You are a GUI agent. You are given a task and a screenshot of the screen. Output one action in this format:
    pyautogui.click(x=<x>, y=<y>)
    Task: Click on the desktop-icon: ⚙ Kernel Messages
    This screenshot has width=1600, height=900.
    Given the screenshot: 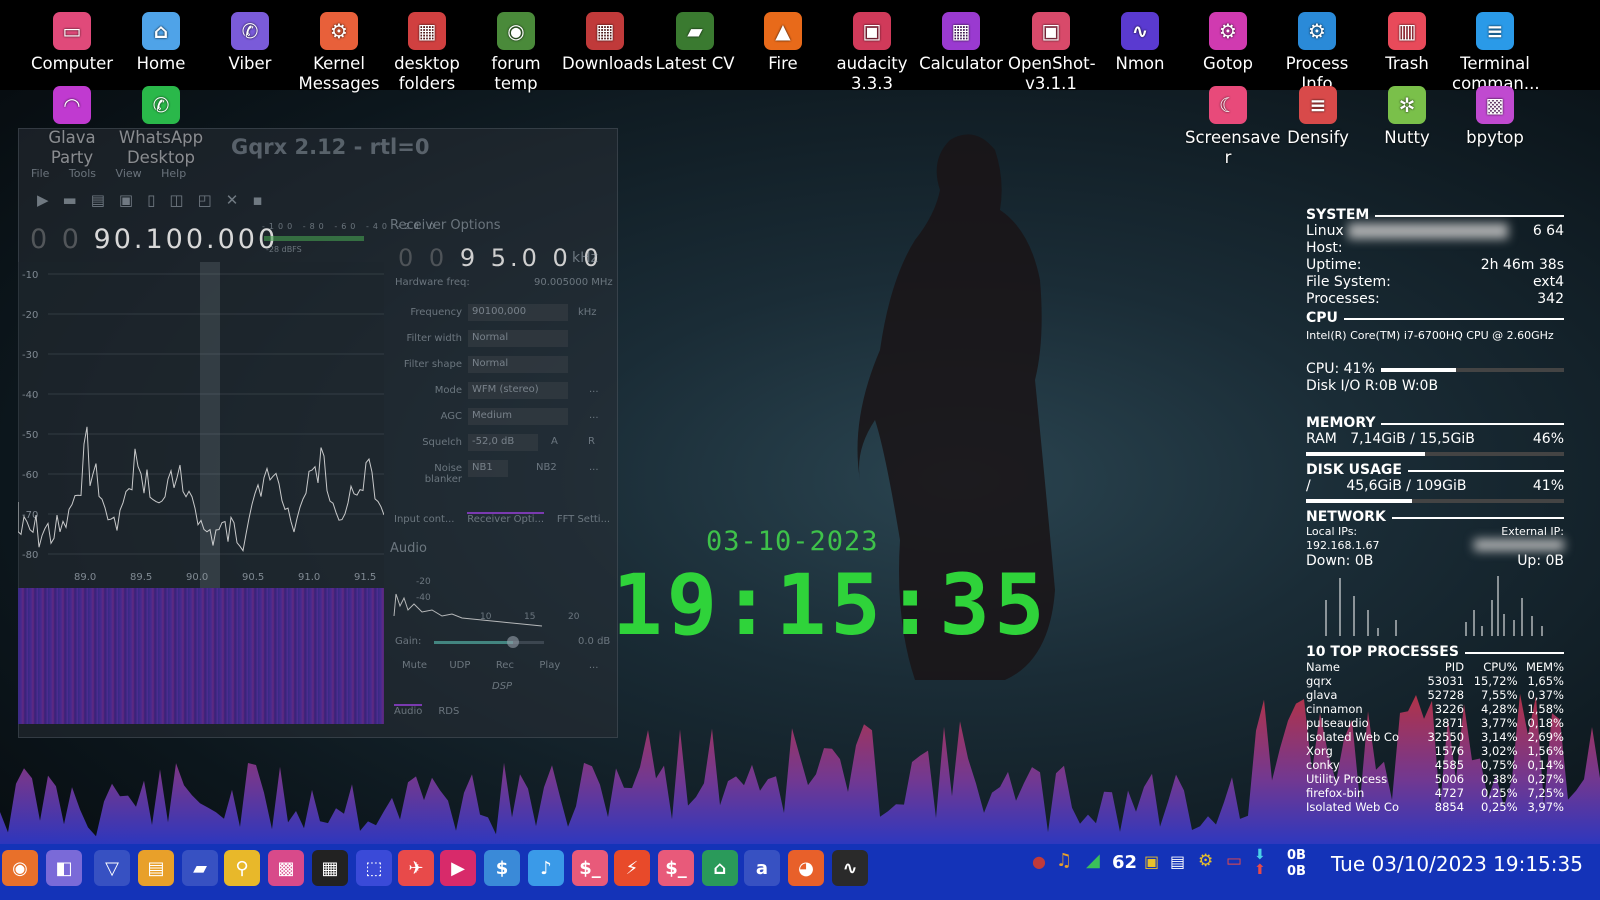 What is the action you would take?
    pyautogui.click(x=339, y=47)
    